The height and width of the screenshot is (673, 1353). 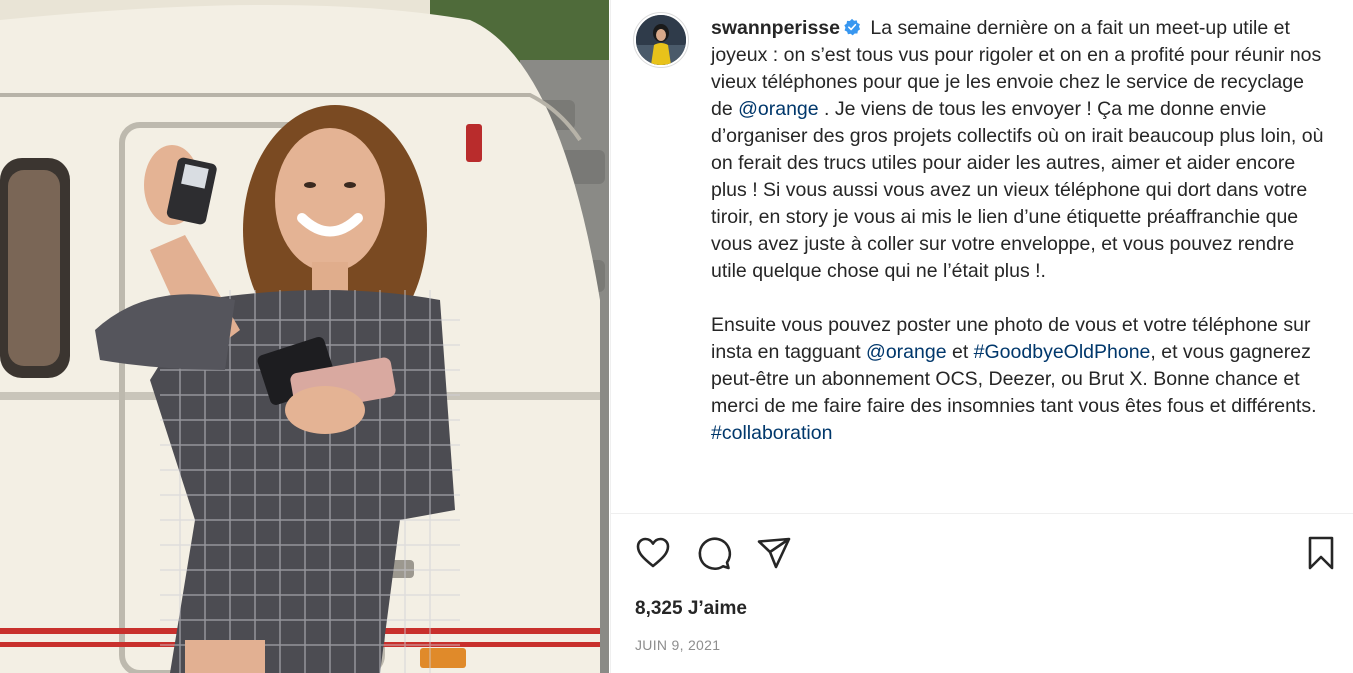 I want to click on hashtag-collaboration-link: #collaboration, so click(x=771, y=433).